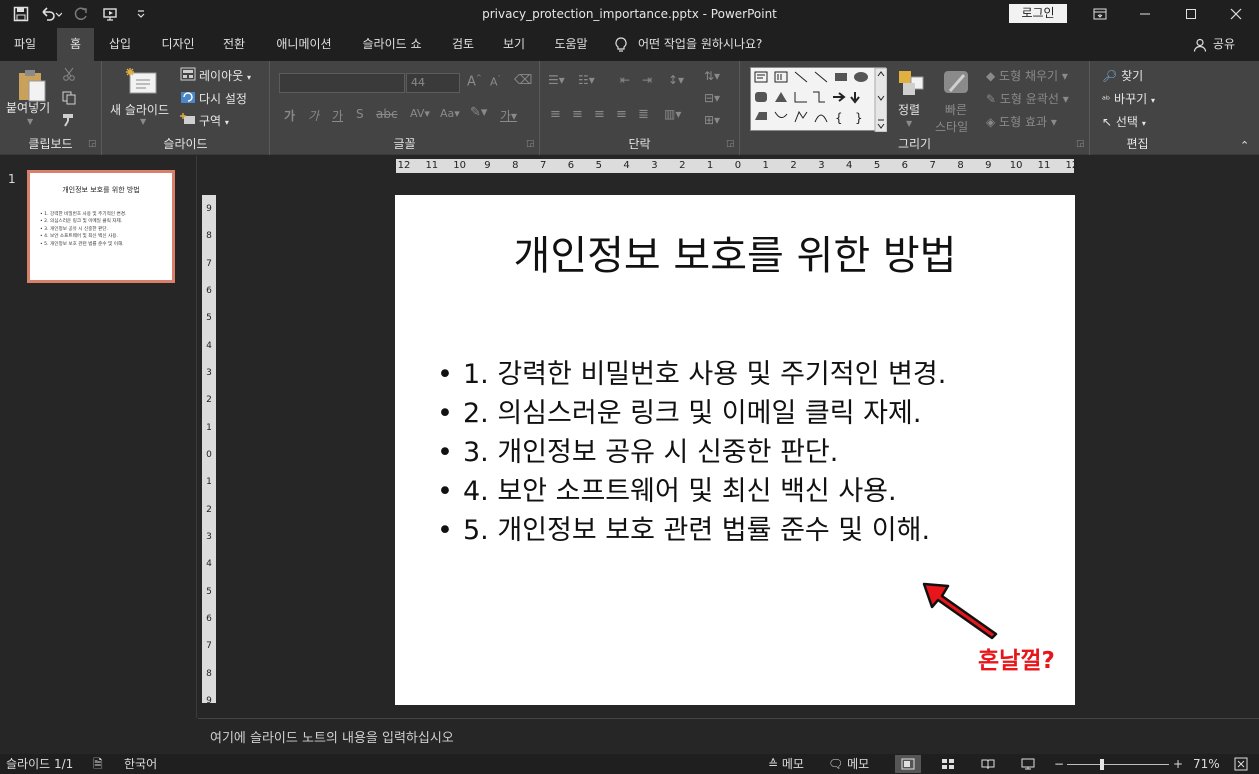 This screenshot has height=774, width=1259. Describe the element at coordinates (342, 83) in the screenshot. I see `font-name-dropdown` at that location.